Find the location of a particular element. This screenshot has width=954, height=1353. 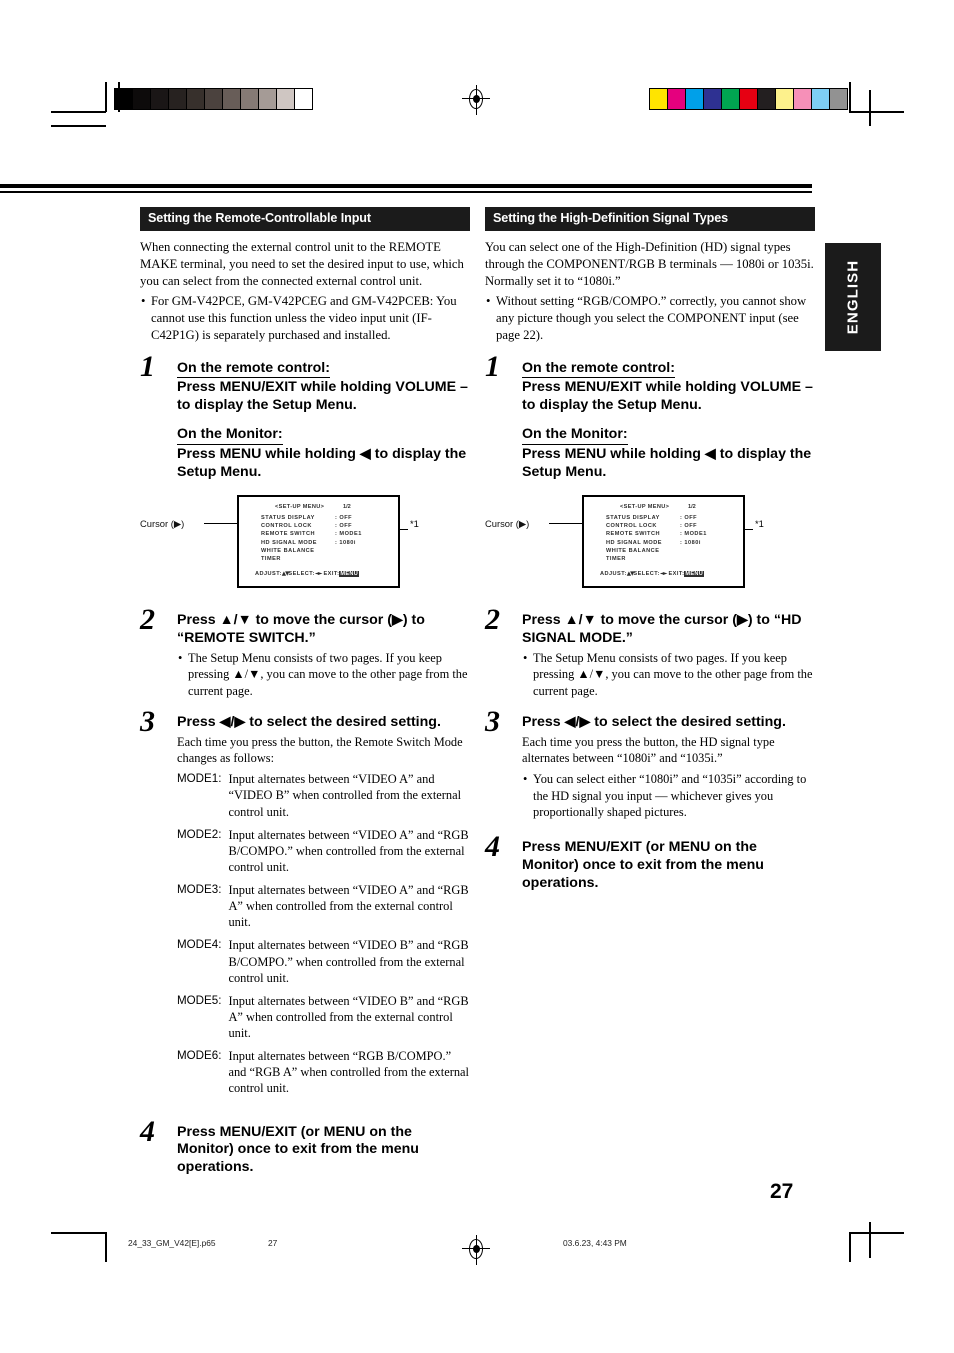

osd-title: <SET-UP MENU> is located at coordinates (300, 506).